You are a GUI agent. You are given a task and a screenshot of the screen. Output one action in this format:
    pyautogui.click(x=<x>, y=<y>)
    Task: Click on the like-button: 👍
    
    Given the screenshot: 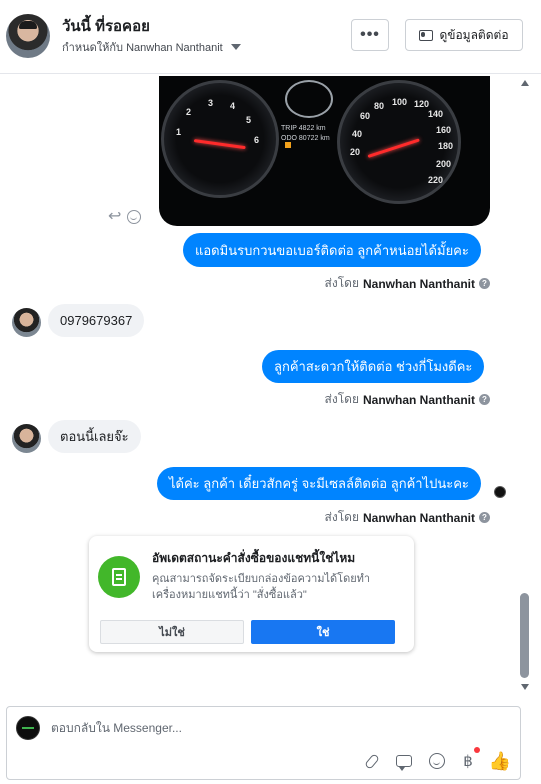 What is the action you would take?
    pyautogui.click(x=500, y=760)
    